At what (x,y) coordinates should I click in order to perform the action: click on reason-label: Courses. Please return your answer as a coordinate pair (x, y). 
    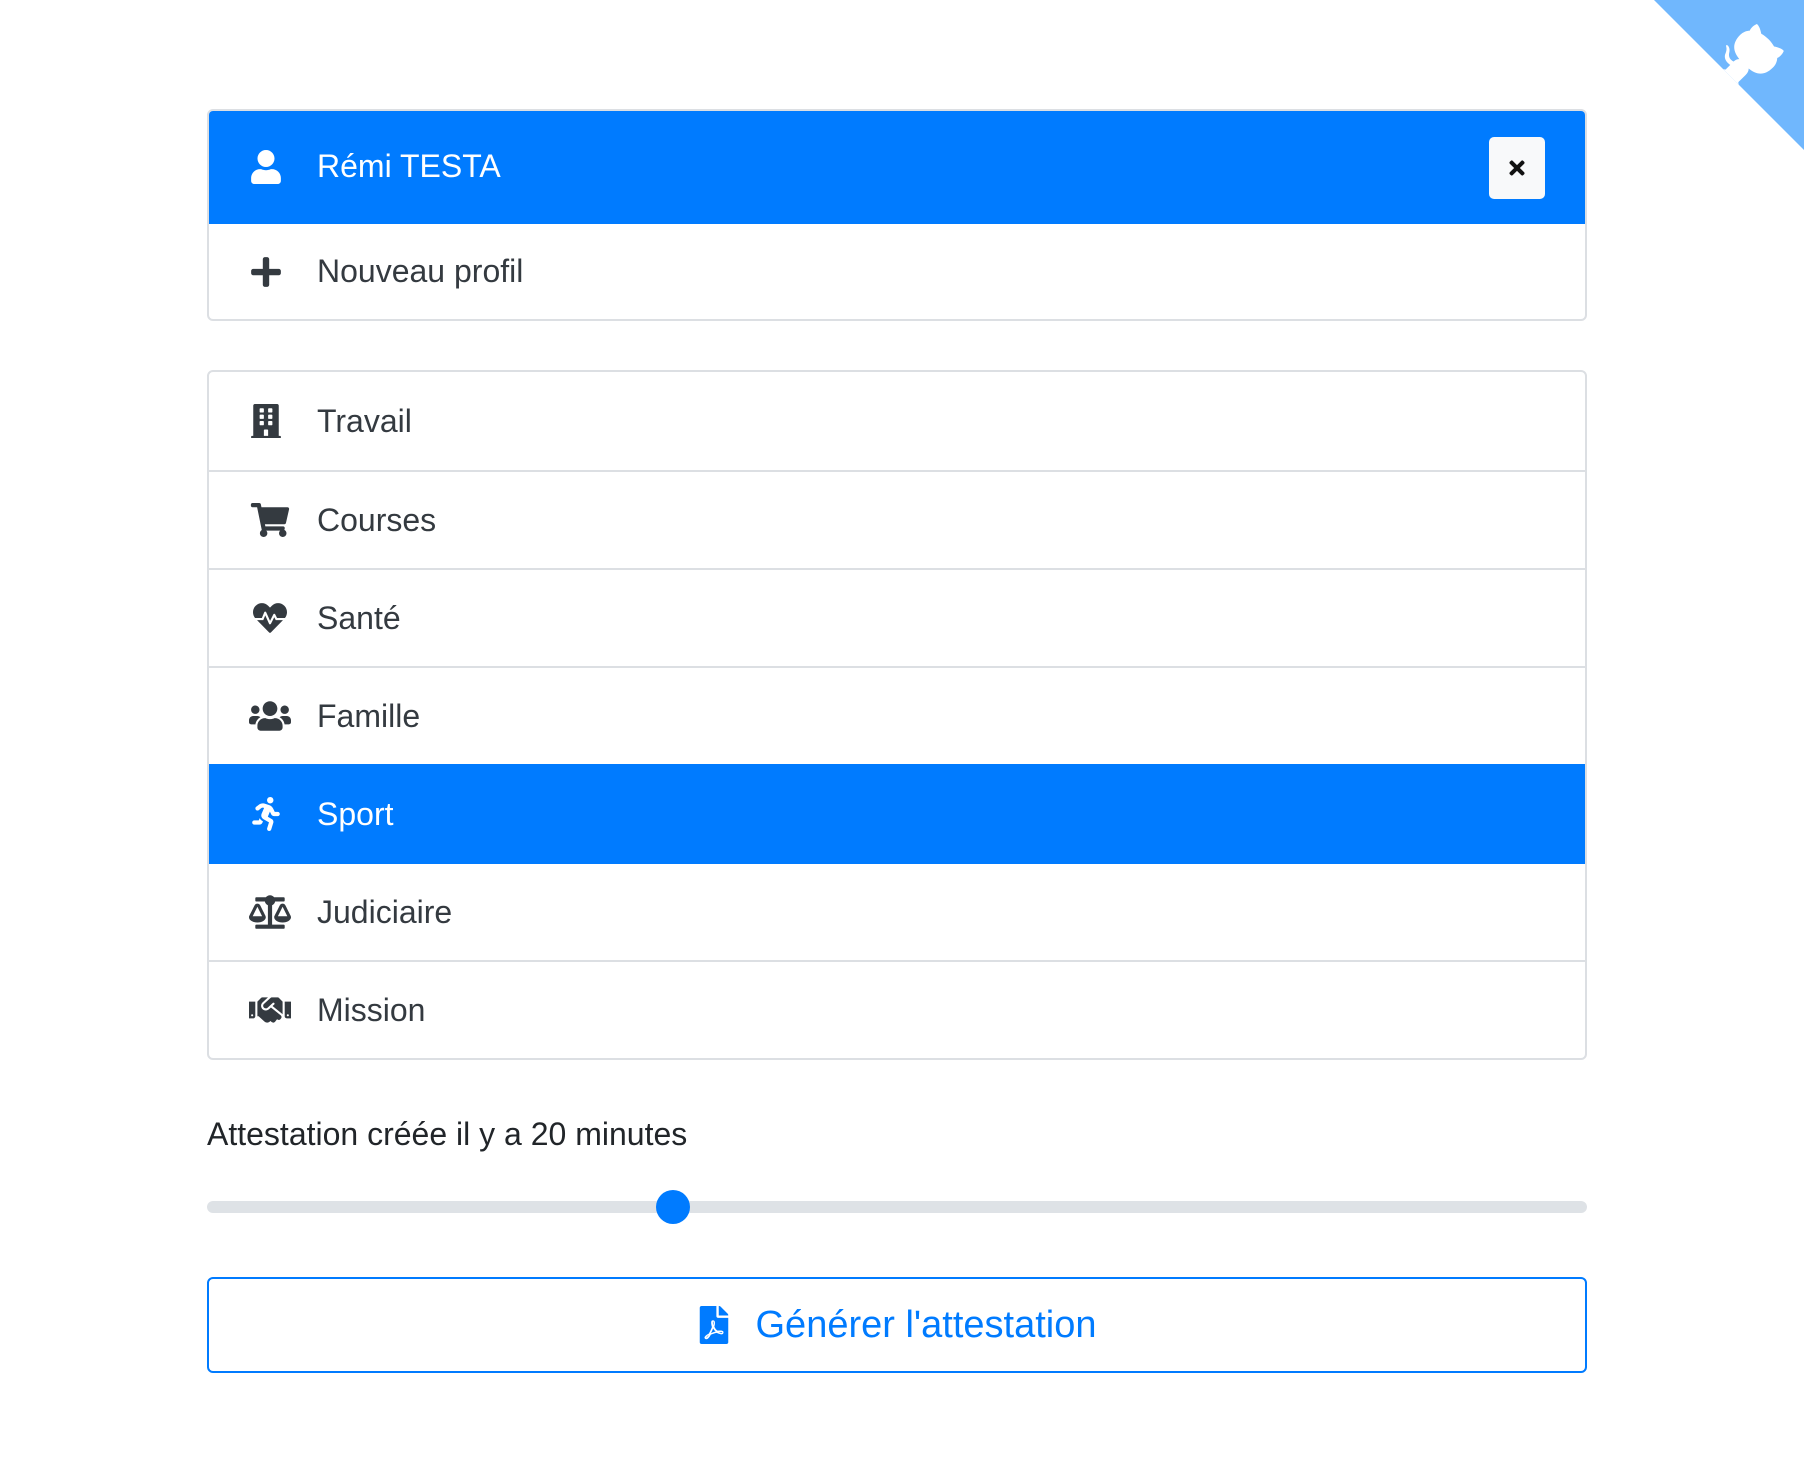
    Looking at the image, I should click on (377, 519).